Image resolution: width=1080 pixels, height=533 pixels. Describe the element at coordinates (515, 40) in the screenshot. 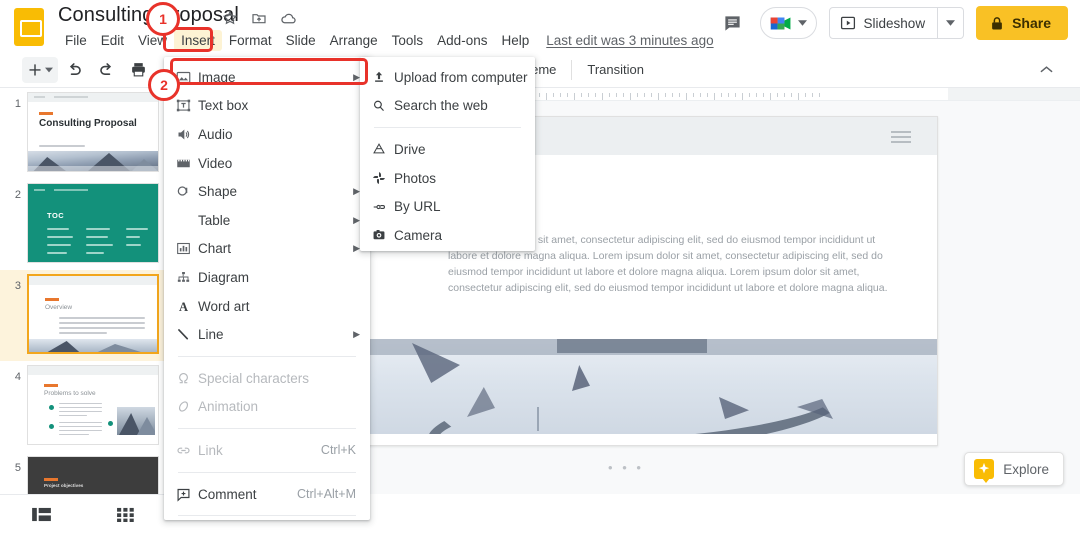

I see `menu-help: Help` at that location.